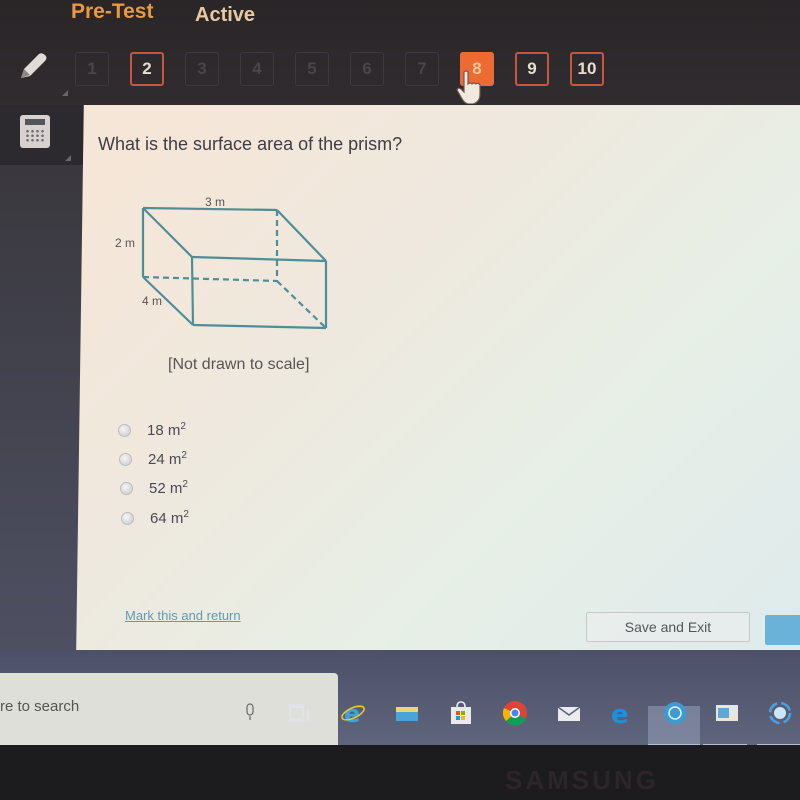 This screenshot has height=800, width=800. What do you see at coordinates (727, 713) in the screenshot?
I see `app-window-icon` at bounding box center [727, 713].